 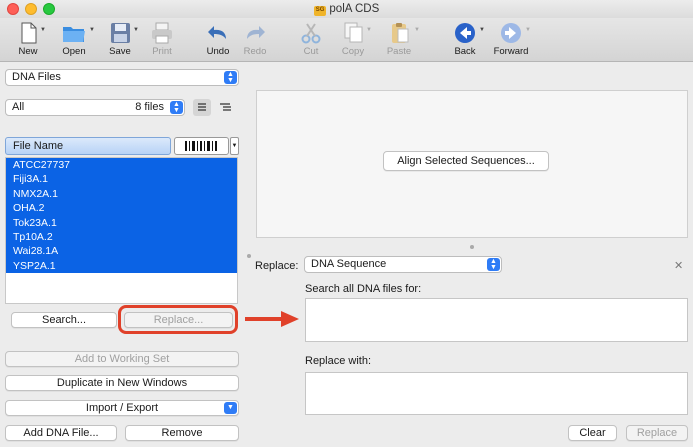 What do you see at coordinates (43, 30) in the screenshot?
I see `new-menu-caret: ▼` at bounding box center [43, 30].